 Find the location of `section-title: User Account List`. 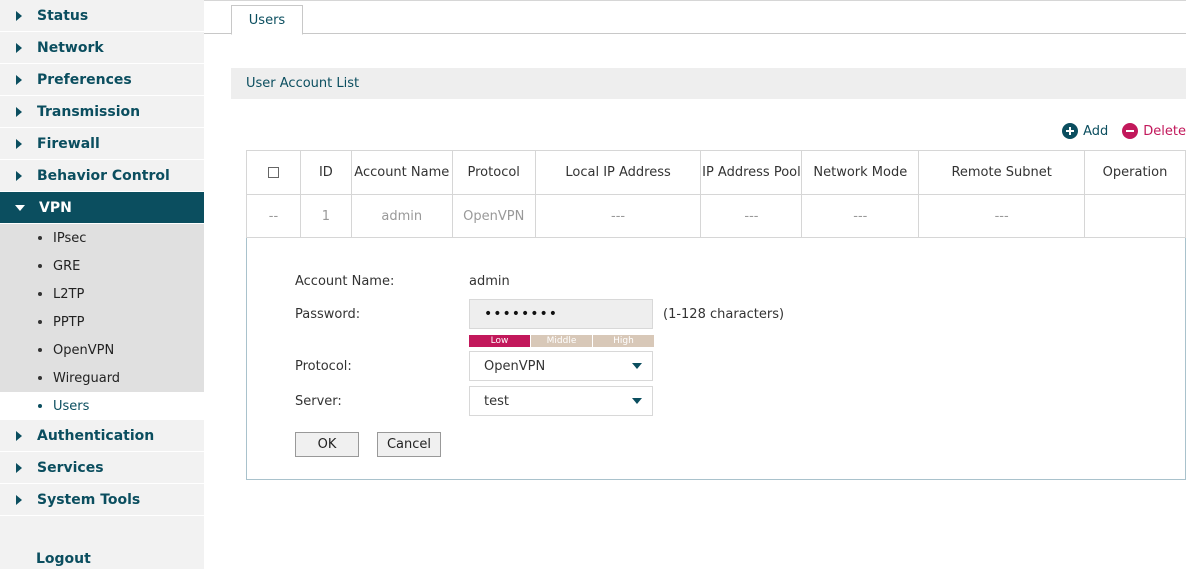

section-title: User Account List is located at coordinates (708, 83).